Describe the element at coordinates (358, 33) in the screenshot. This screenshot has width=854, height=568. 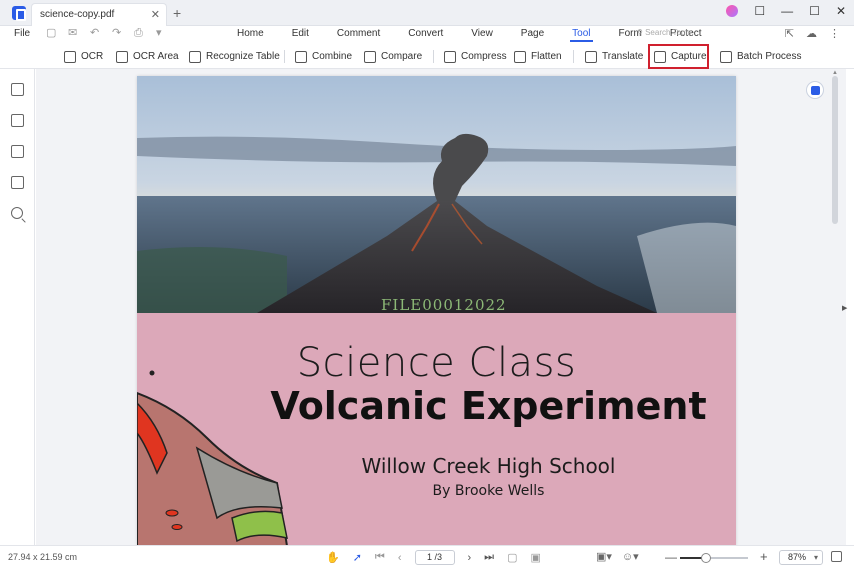
I see `tab-comment: Comment` at that location.